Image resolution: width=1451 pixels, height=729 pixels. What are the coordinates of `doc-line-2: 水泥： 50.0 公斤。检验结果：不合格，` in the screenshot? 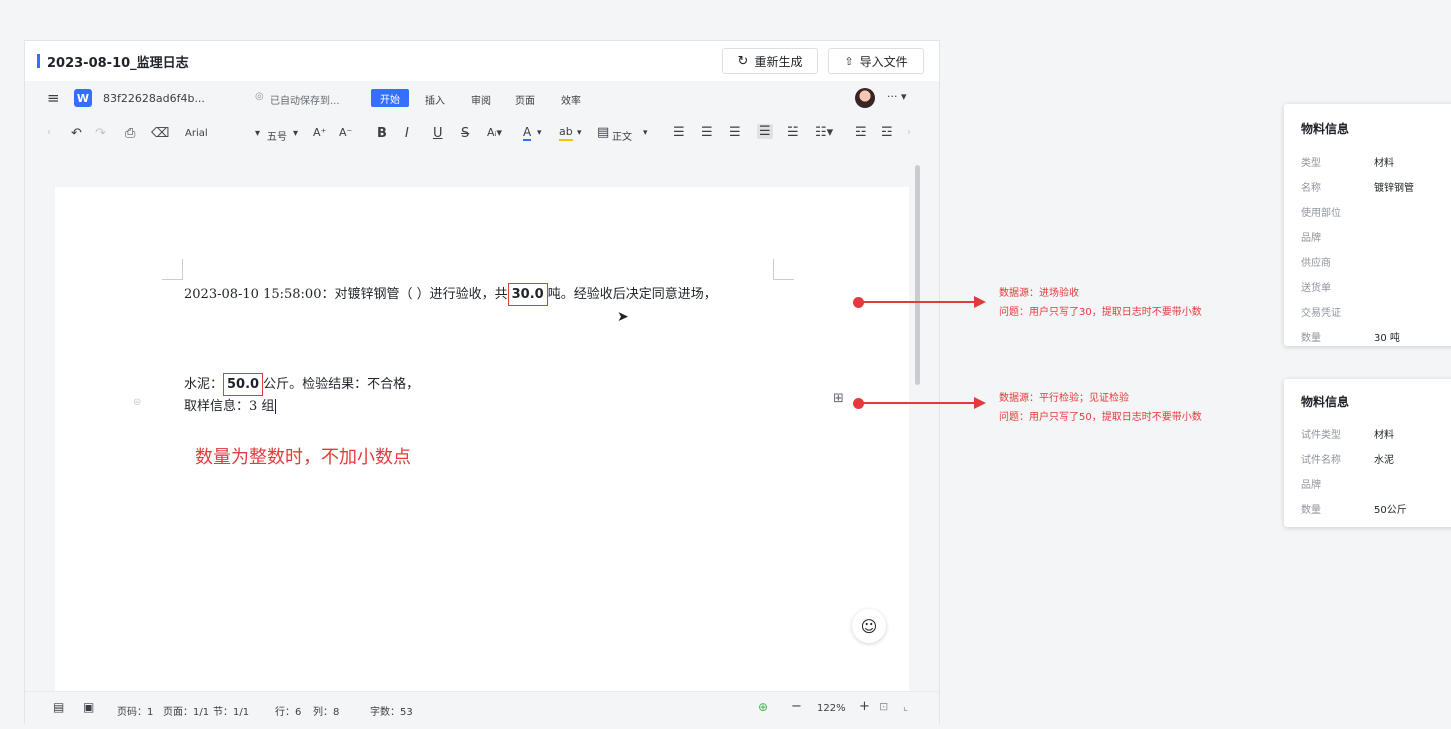 It's located at (302, 384).